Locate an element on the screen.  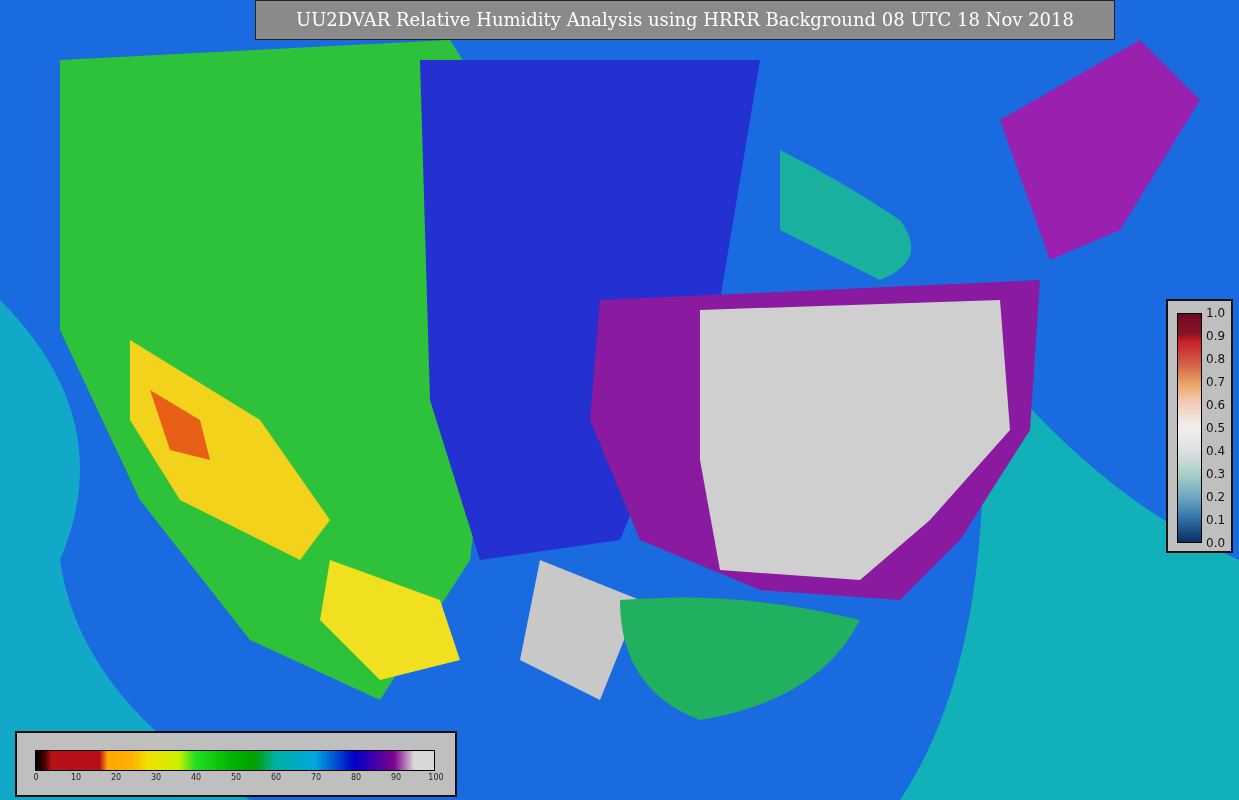
tick-label: 10 is located at coordinates (76, 777).